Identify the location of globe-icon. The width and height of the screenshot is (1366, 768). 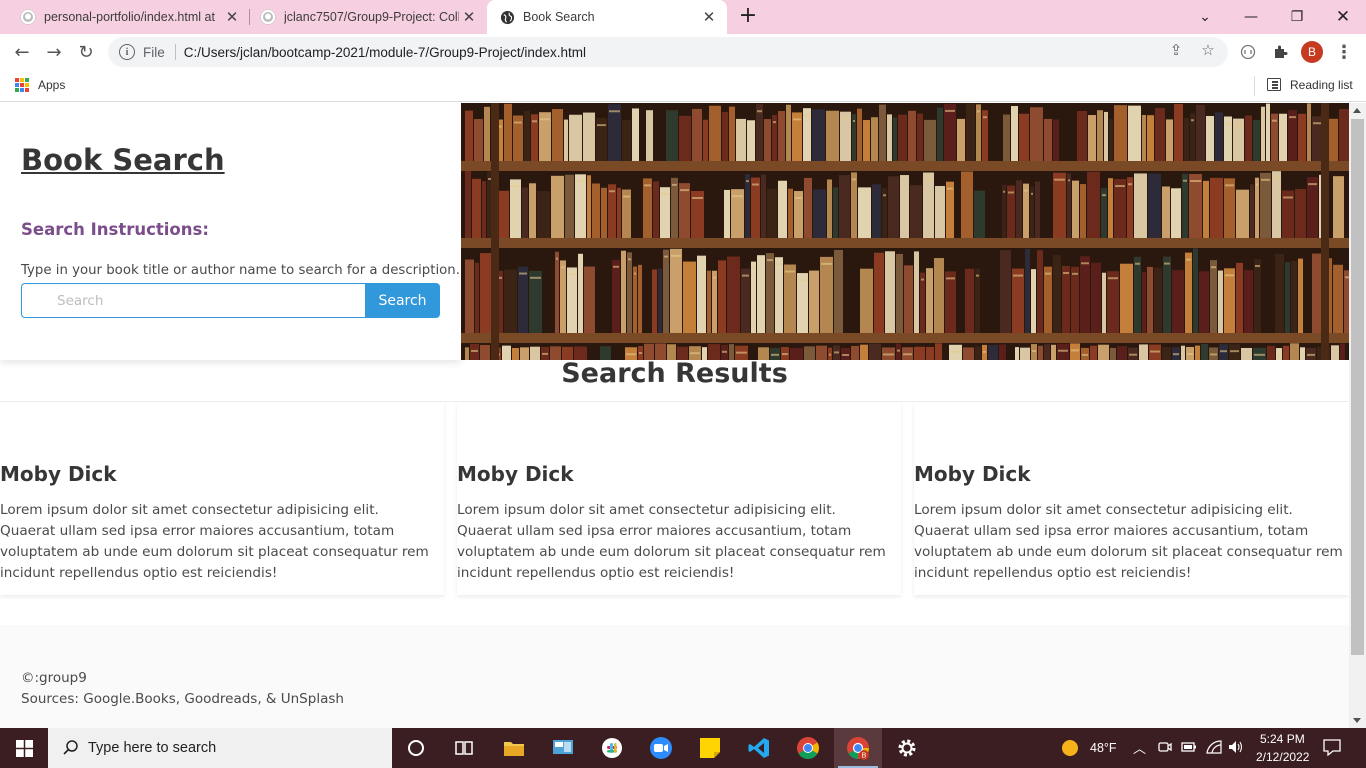
(507, 17).